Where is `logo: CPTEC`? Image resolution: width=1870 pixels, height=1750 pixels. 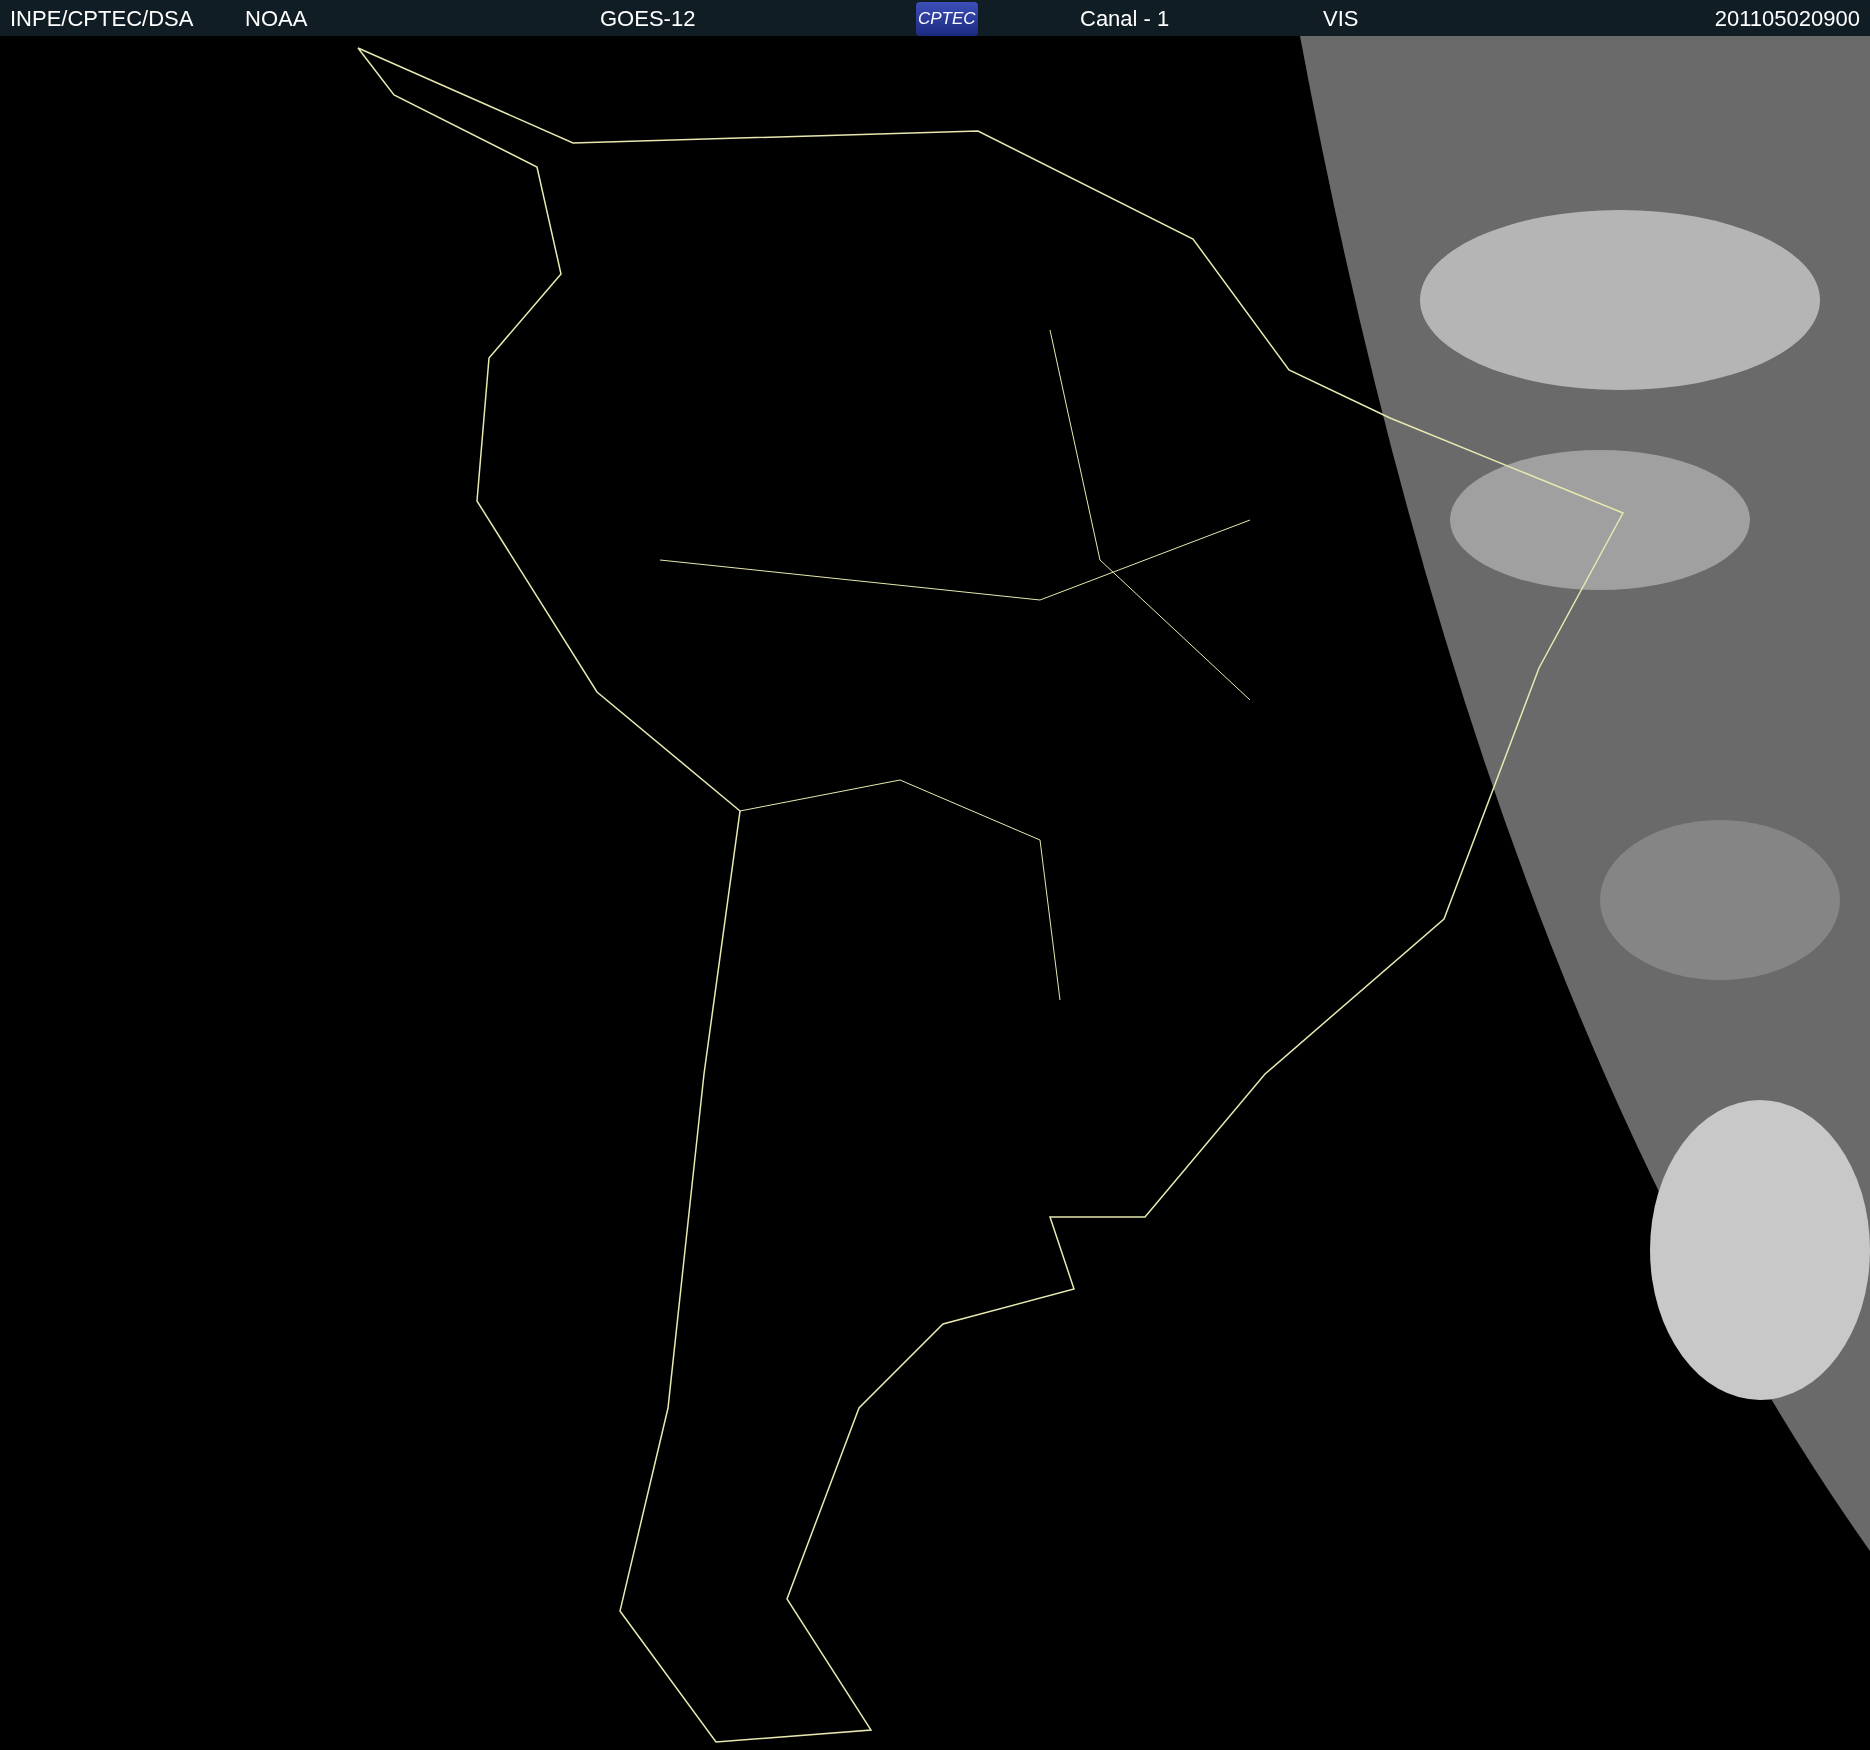 logo: CPTEC is located at coordinates (947, 19).